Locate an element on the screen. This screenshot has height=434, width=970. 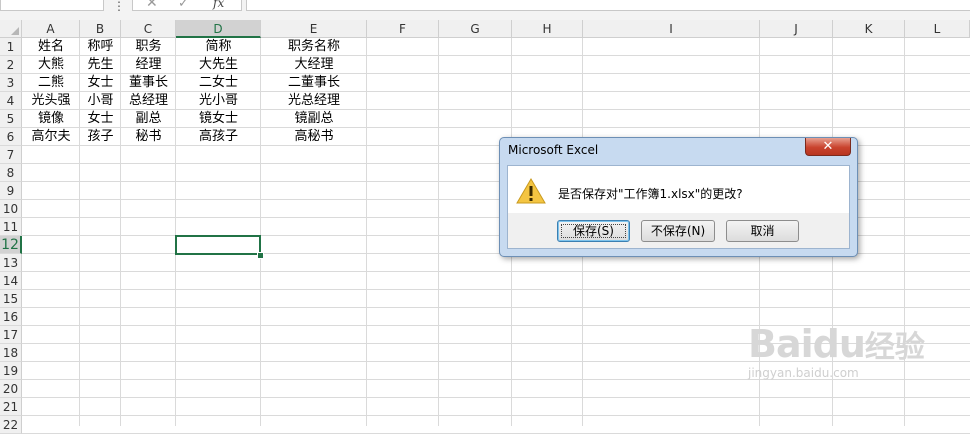
row-header-10: 10 is located at coordinates (11, 209).